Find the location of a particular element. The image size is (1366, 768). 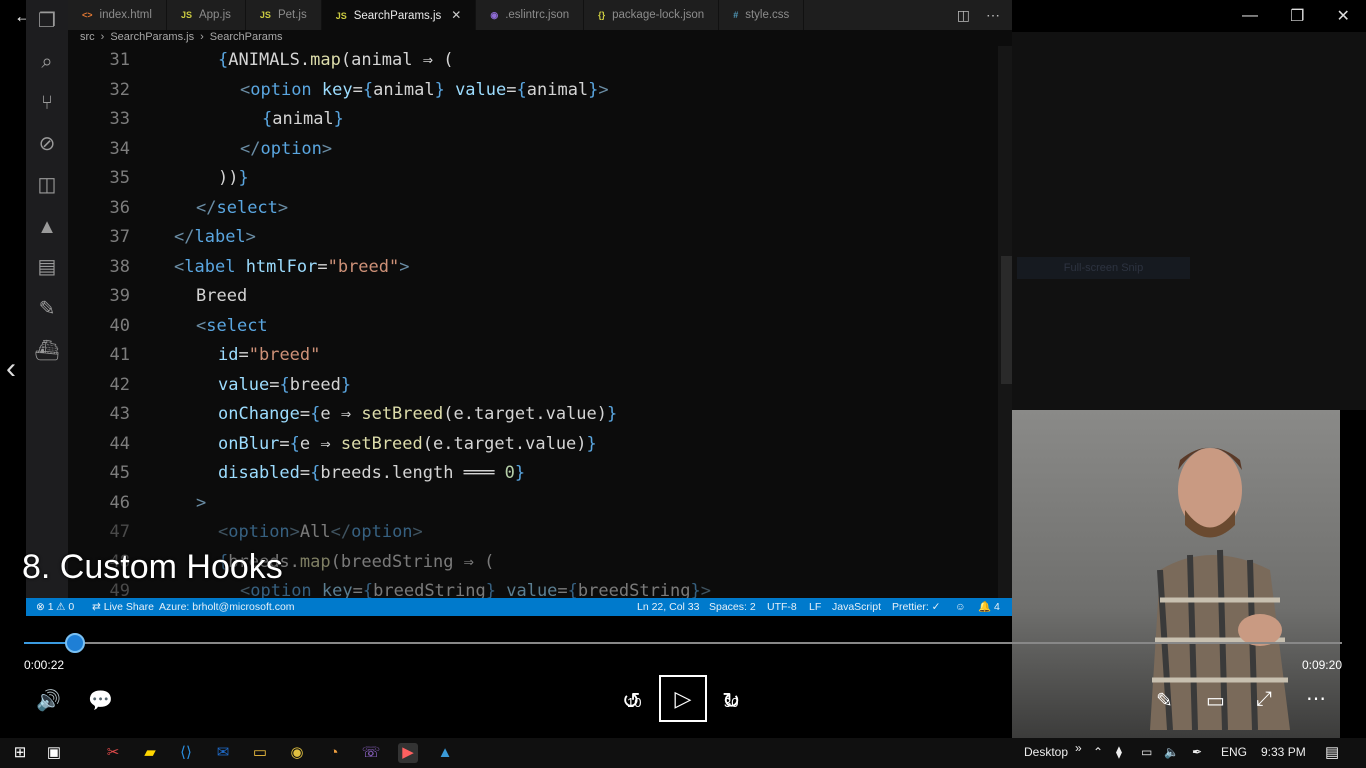

code-line: 47 <option>All</option> is located at coordinates (533, 533).